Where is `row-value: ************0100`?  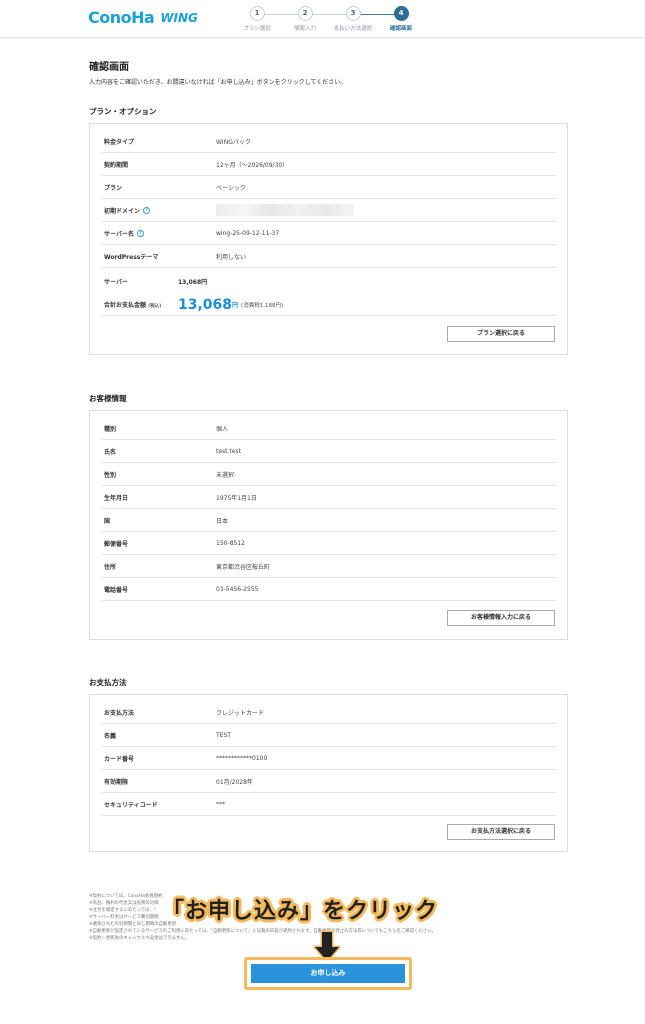 row-value: ************0100 is located at coordinates (242, 758).